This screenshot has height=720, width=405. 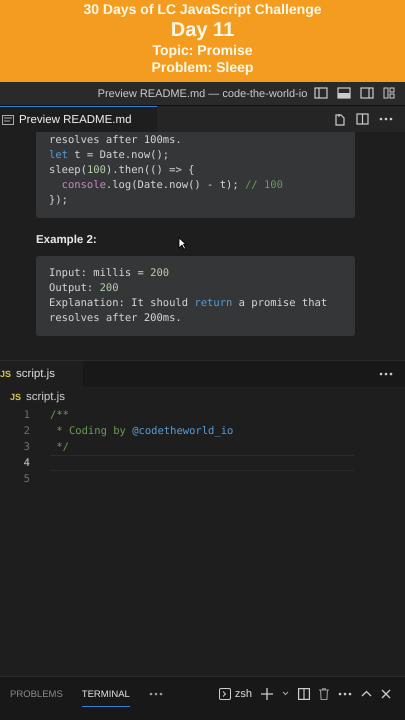 What do you see at coordinates (8, 119) in the screenshot?
I see `preview-icon` at bounding box center [8, 119].